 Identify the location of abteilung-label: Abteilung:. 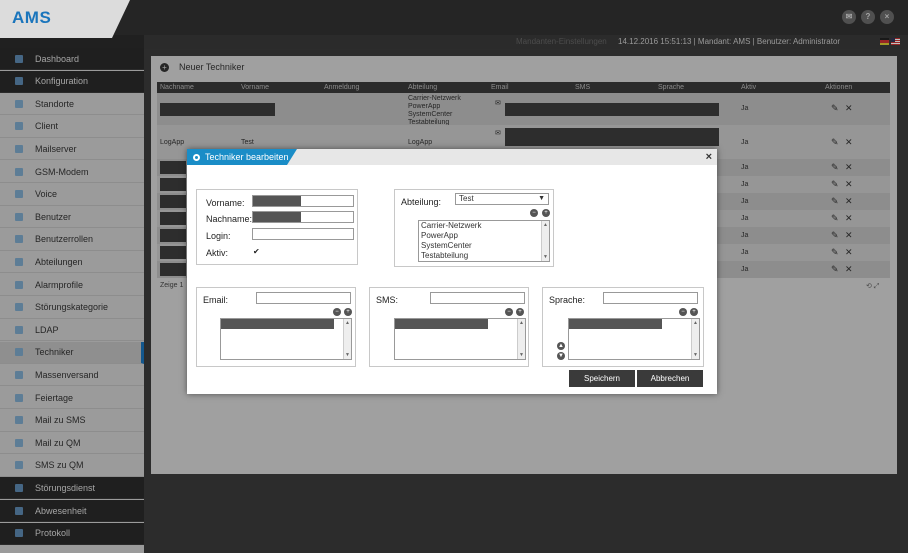
(421, 202).